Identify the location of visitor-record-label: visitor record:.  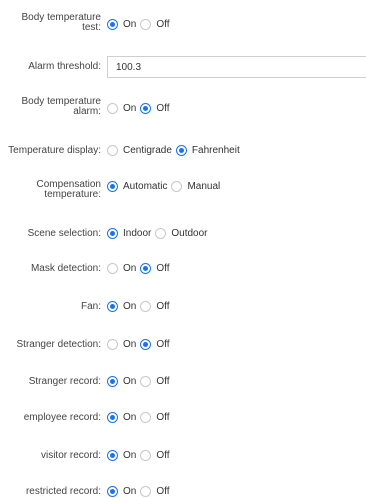
(70, 455).